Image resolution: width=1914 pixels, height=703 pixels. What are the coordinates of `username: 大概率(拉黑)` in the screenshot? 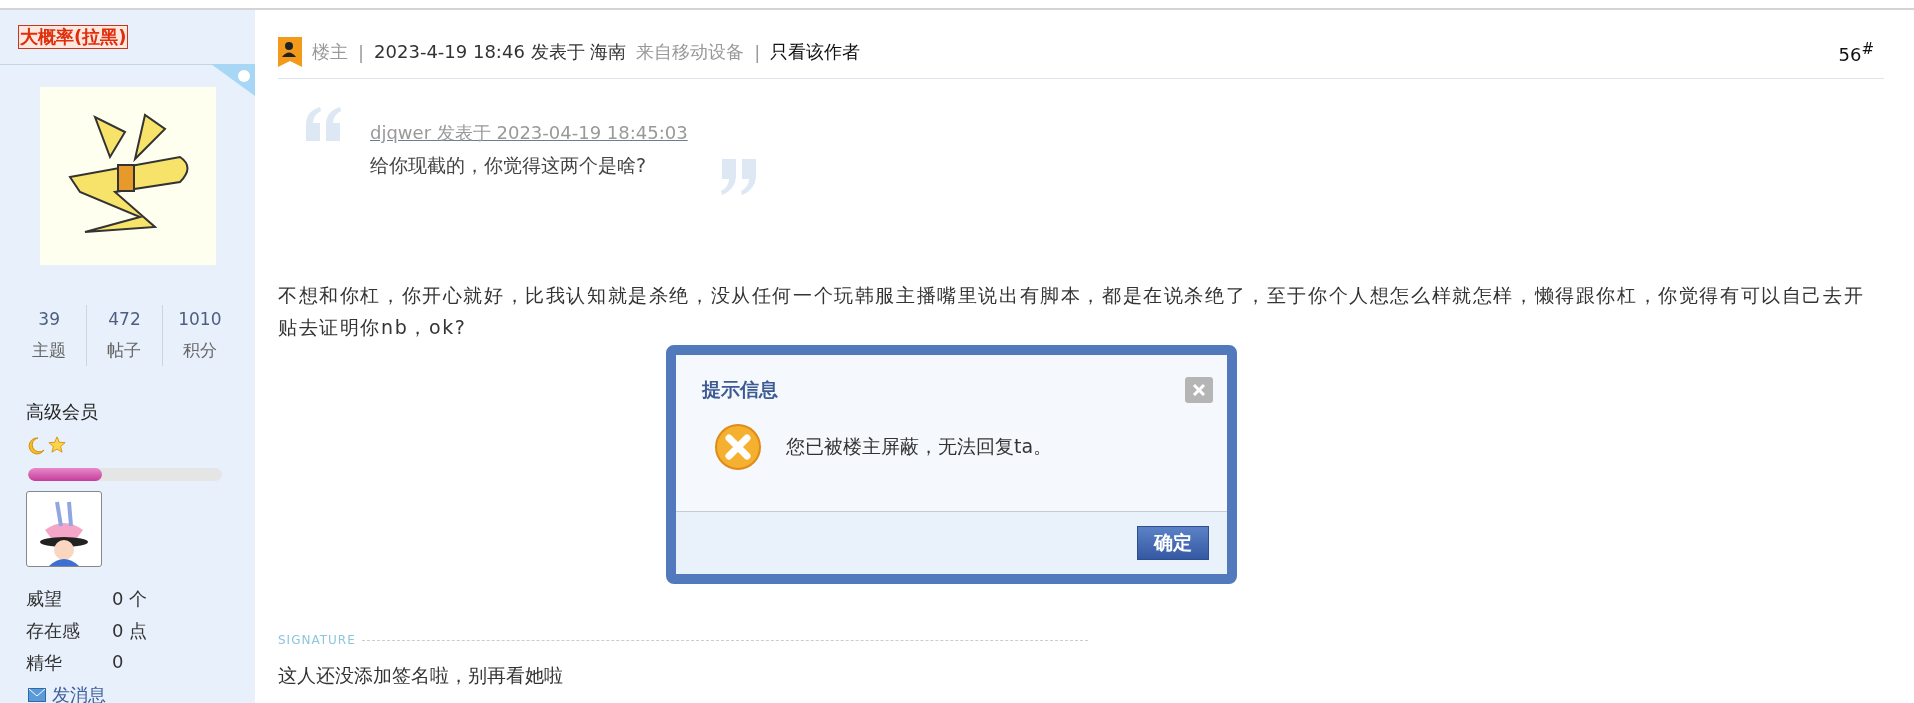 It's located at (73, 37).